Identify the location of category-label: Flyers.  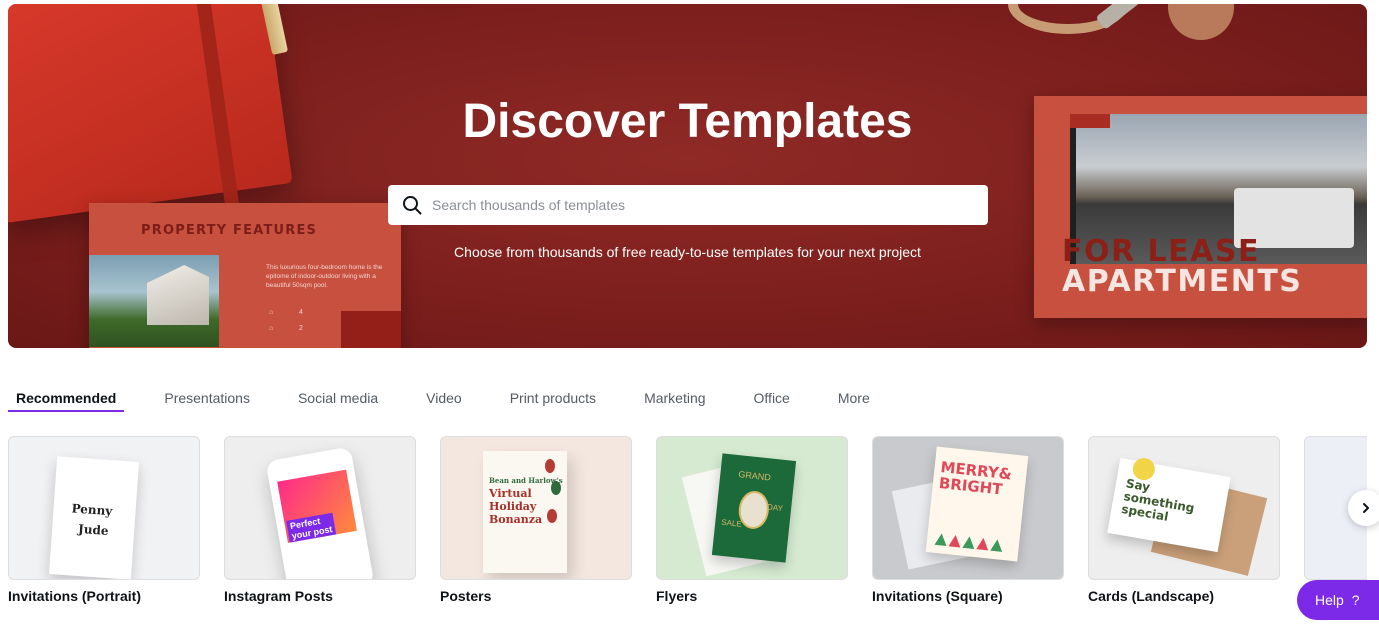
(752, 596).